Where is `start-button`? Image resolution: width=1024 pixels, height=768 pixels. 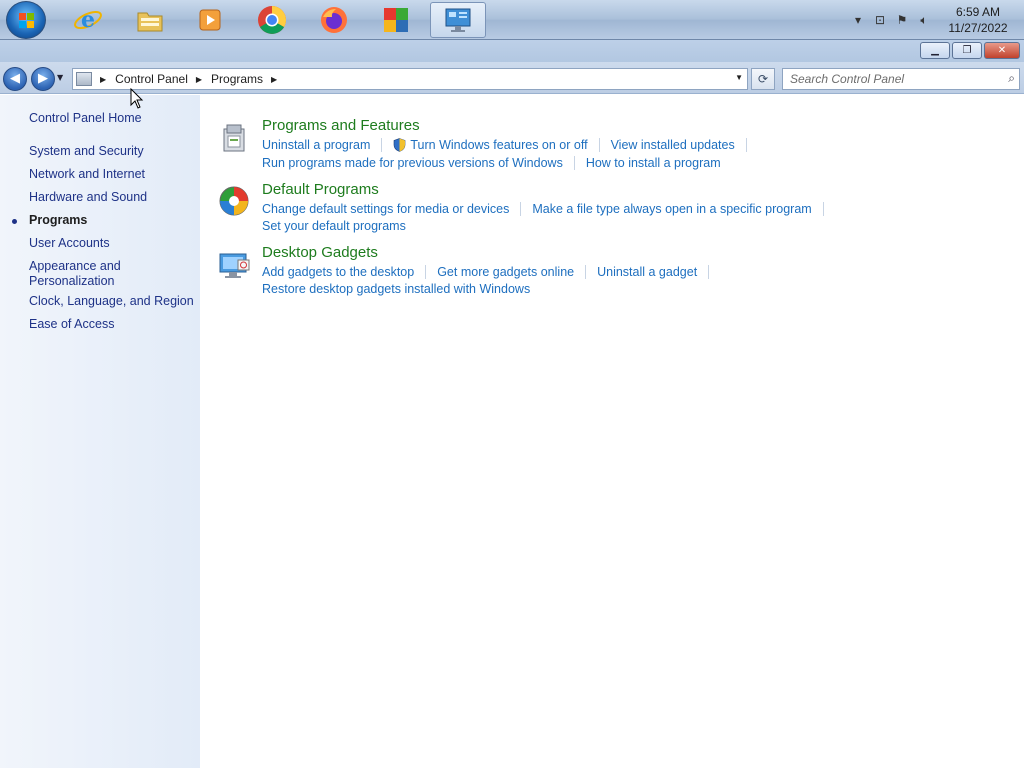
start-button is located at coordinates (26, 20).